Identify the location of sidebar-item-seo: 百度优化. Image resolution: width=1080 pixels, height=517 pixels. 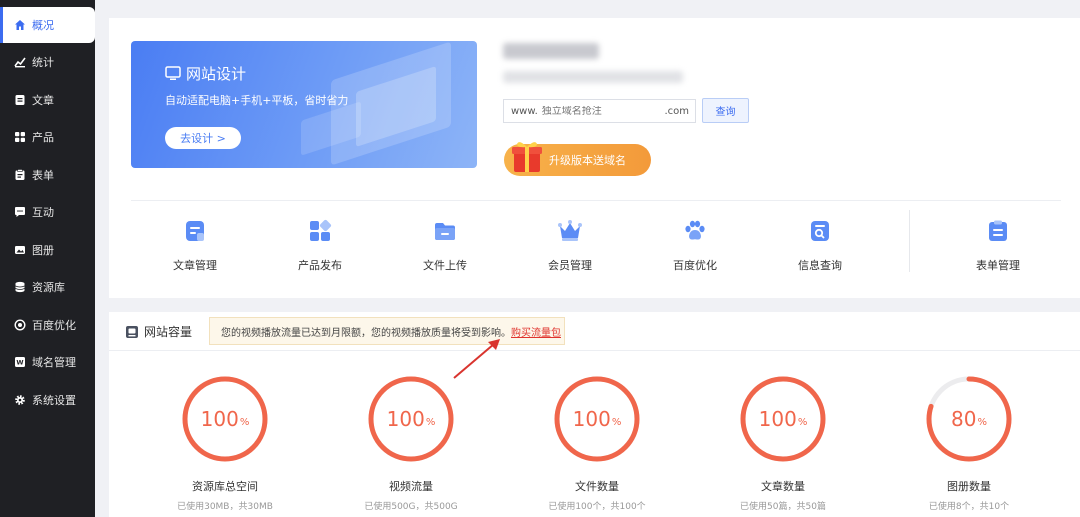
(47, 325).